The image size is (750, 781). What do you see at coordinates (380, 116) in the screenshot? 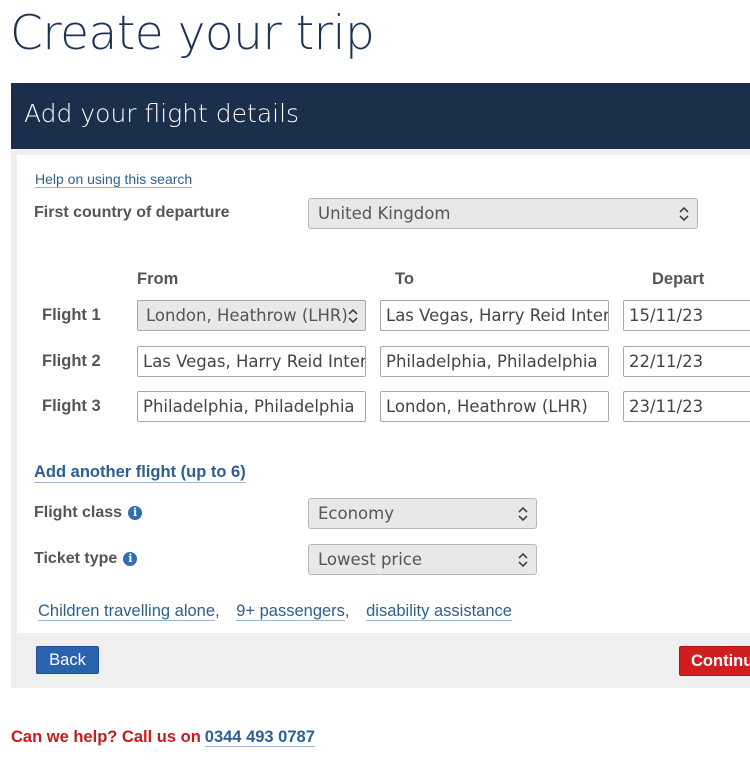
I see `panel-header: Add your flight details` at bounding box center [380, 116].